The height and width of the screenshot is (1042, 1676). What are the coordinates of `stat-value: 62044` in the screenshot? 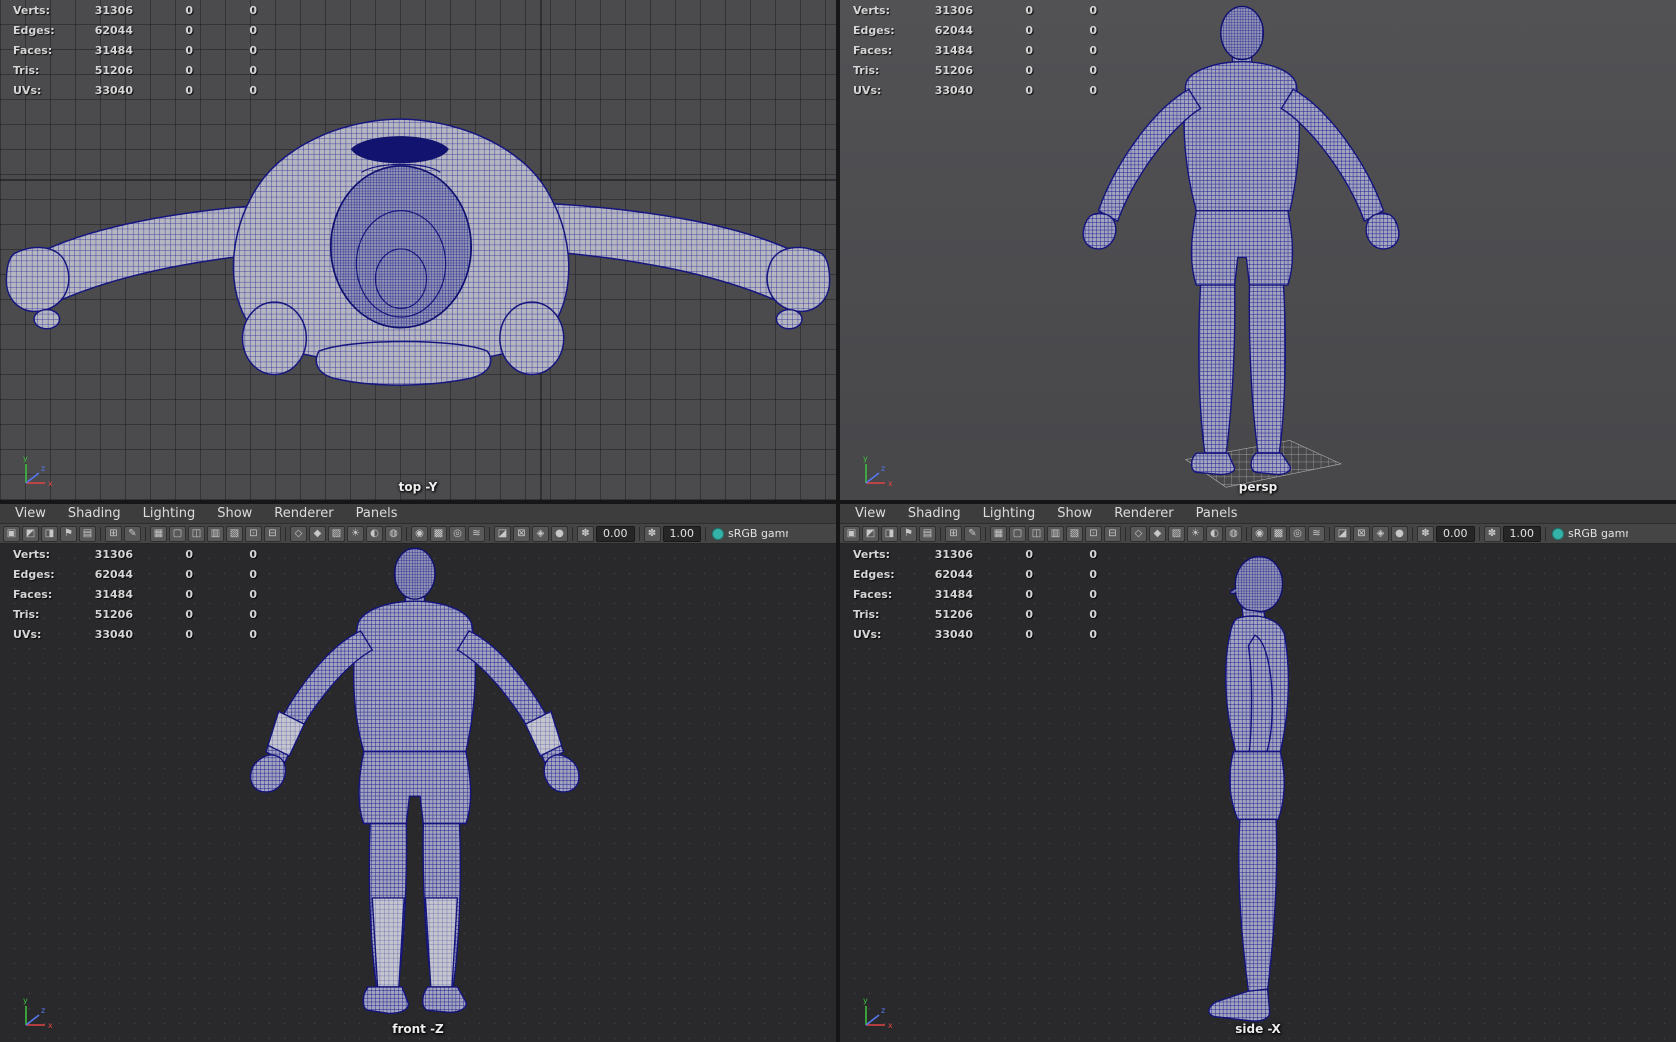 It's located at (953, 574).